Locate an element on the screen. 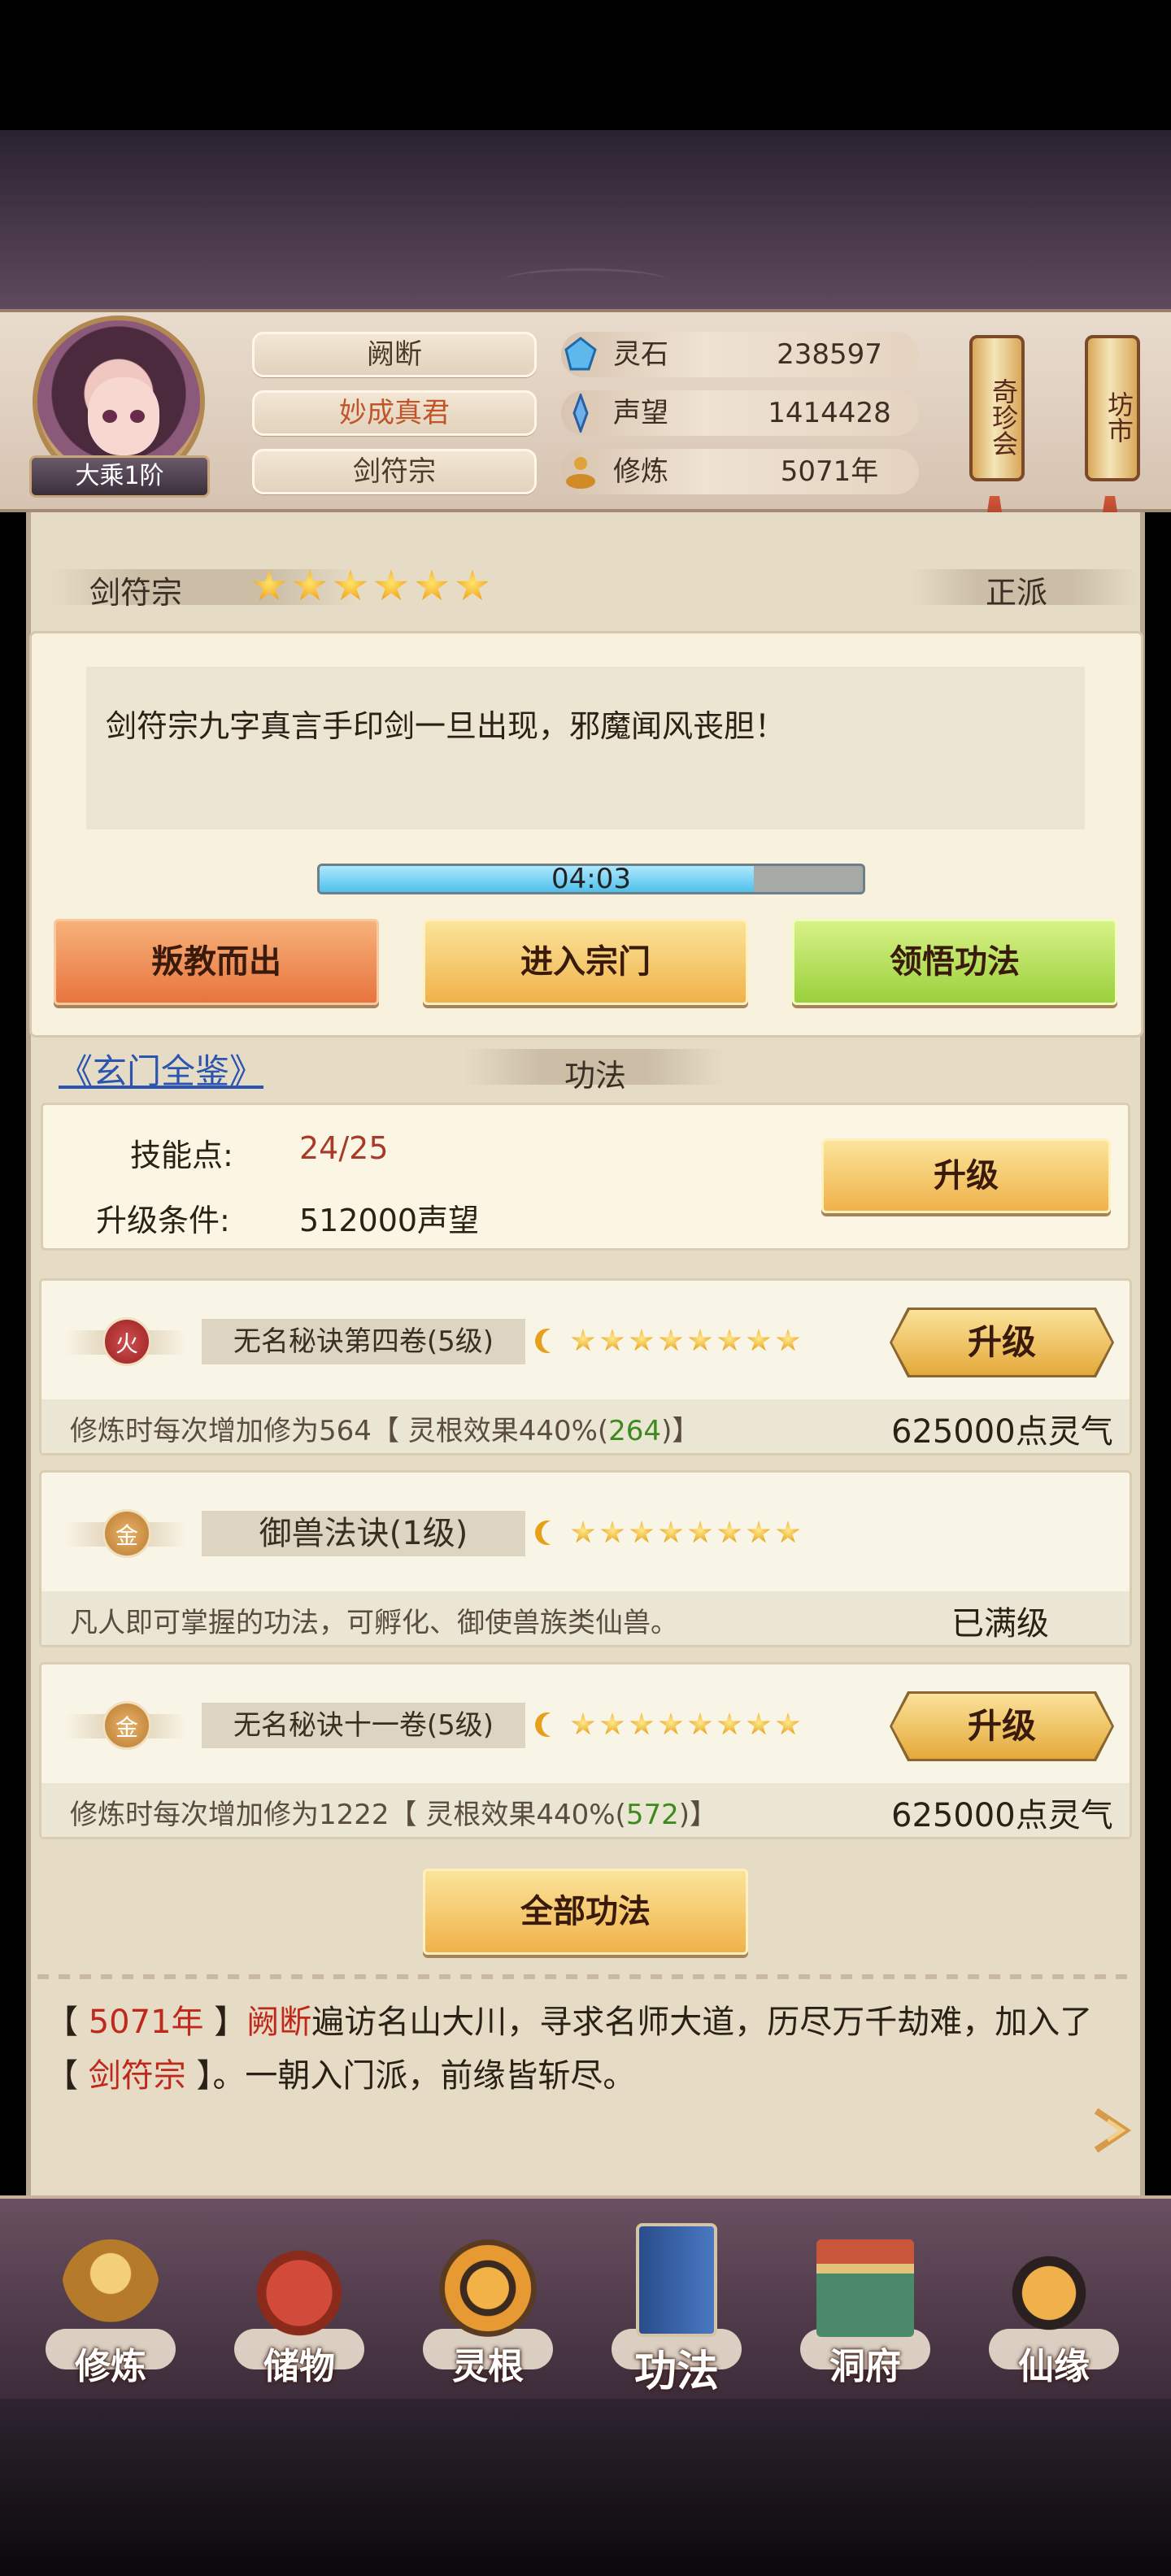  sect-alignment: 正派 is located at coordinates (1017, 593).